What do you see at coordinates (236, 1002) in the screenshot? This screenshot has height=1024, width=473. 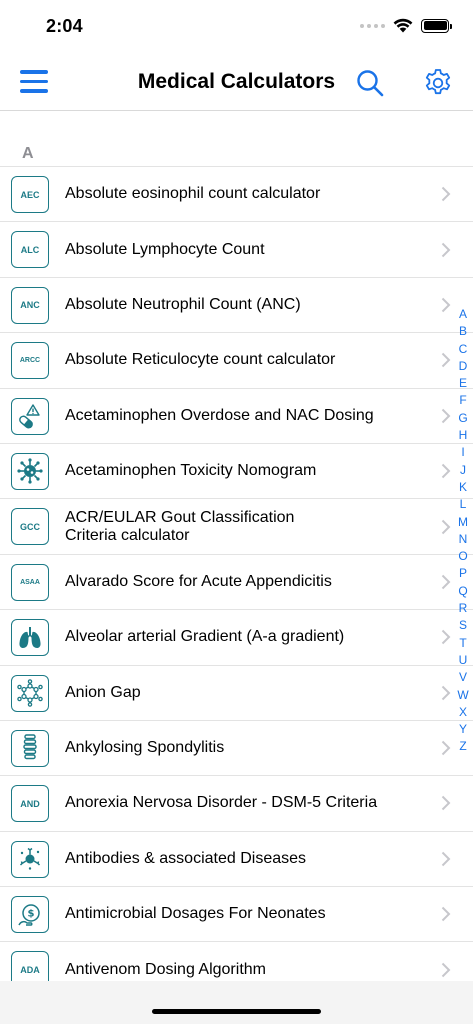 I see `bottom-safe-area` at bounding box center [236, 1002].